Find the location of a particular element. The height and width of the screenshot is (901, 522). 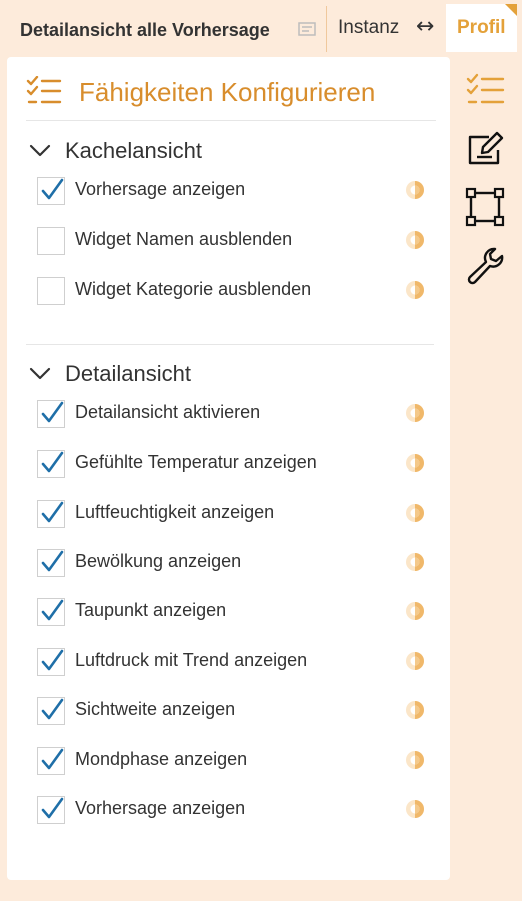

option-row: Luftfeuchtigkeit anzeigen is located at coordinates (236, 513).